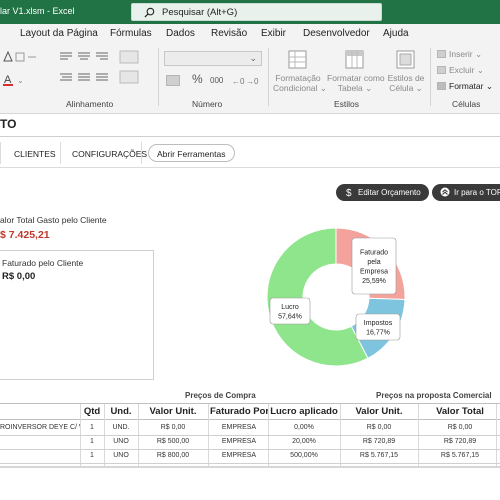 The image size is (500, 500). I want to click on number-format-dropdown: ⌄, so click(213, 58).